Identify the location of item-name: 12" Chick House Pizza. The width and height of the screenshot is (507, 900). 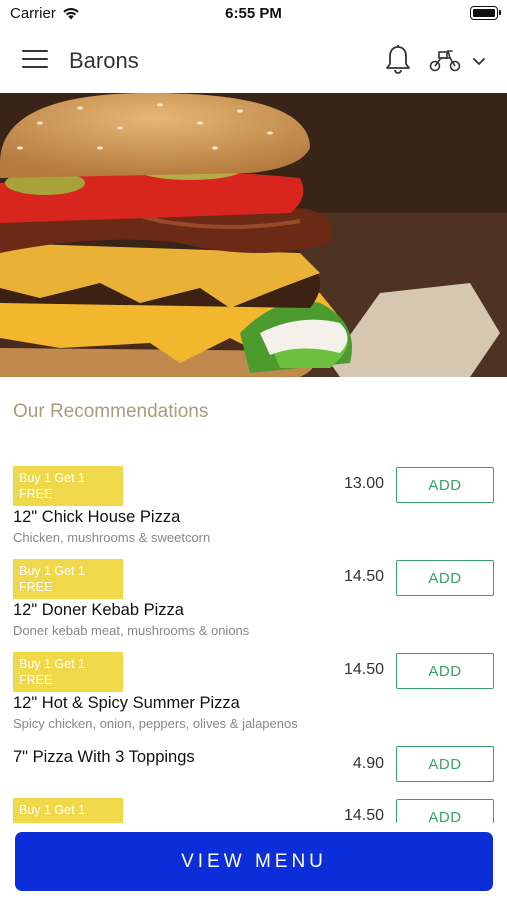
(97, 517).